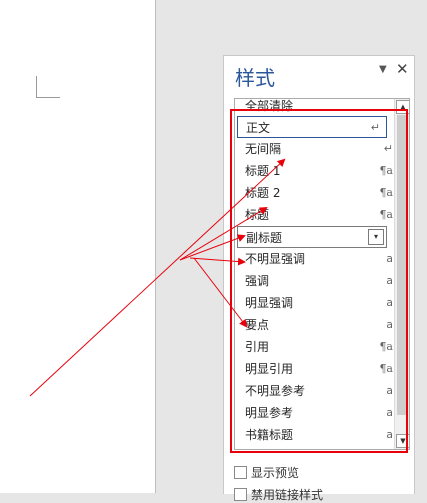  Describe the element at coordinates (263, 193) in the screenshot. I see `style-item-label: 标题 2` at that location.